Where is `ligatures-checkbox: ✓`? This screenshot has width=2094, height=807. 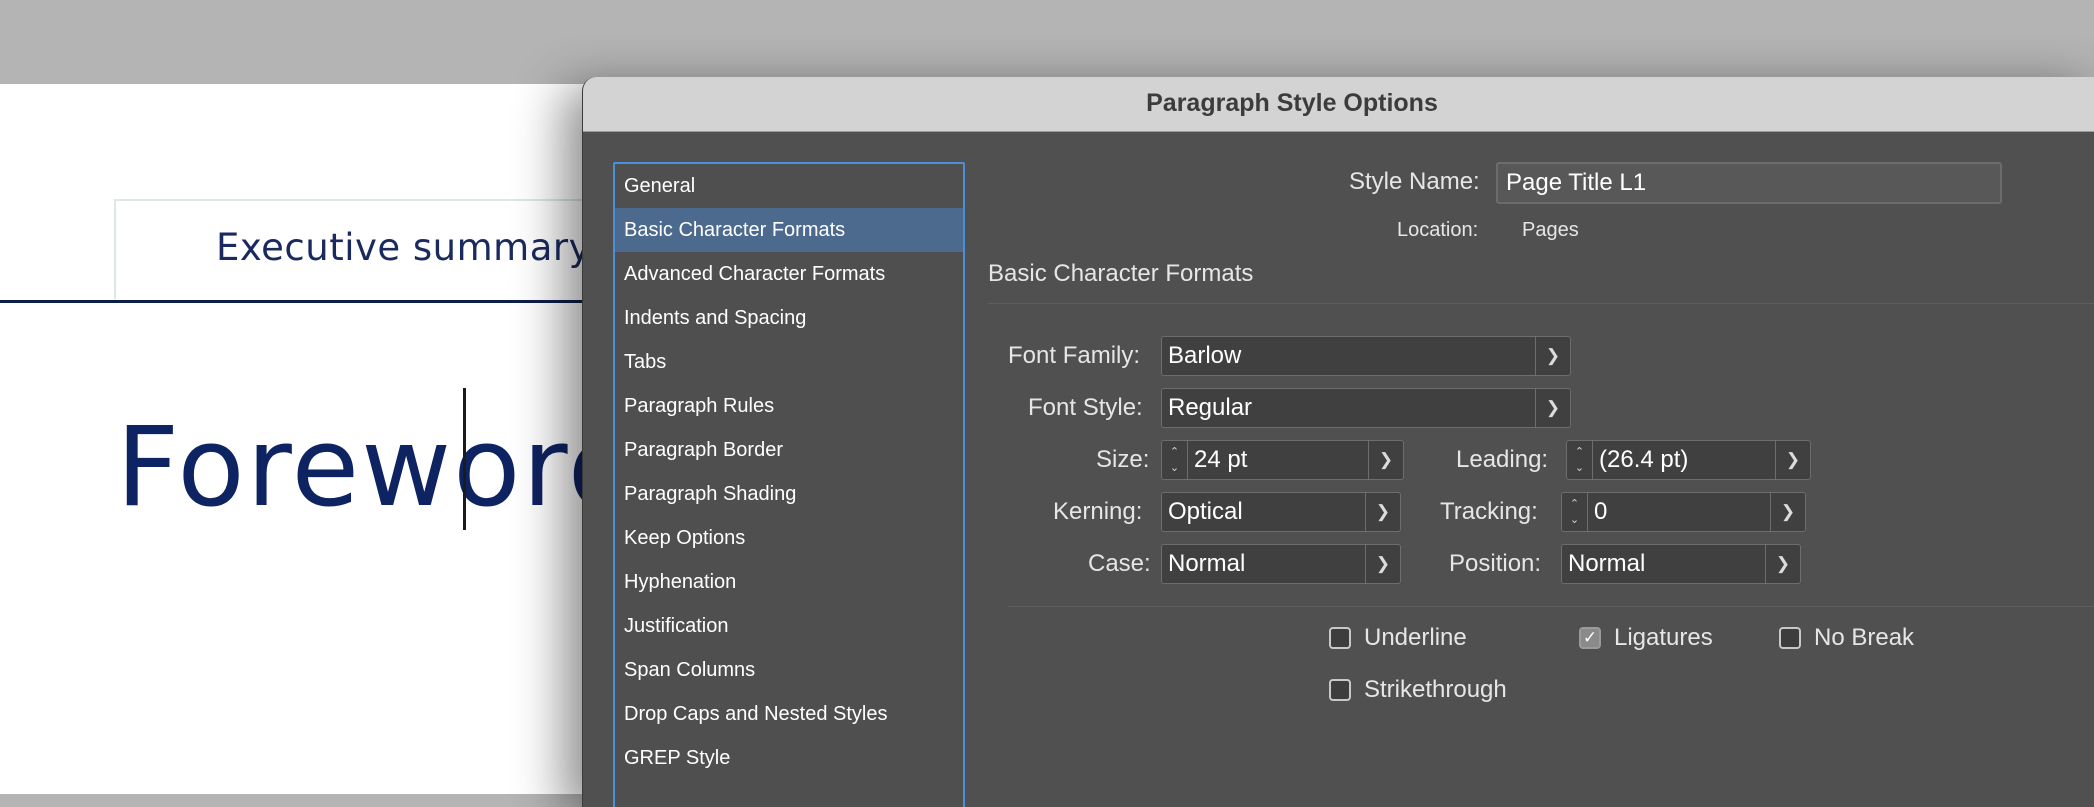 ligatures-checkbox: ✓ is located at coordinates (1590, 638).